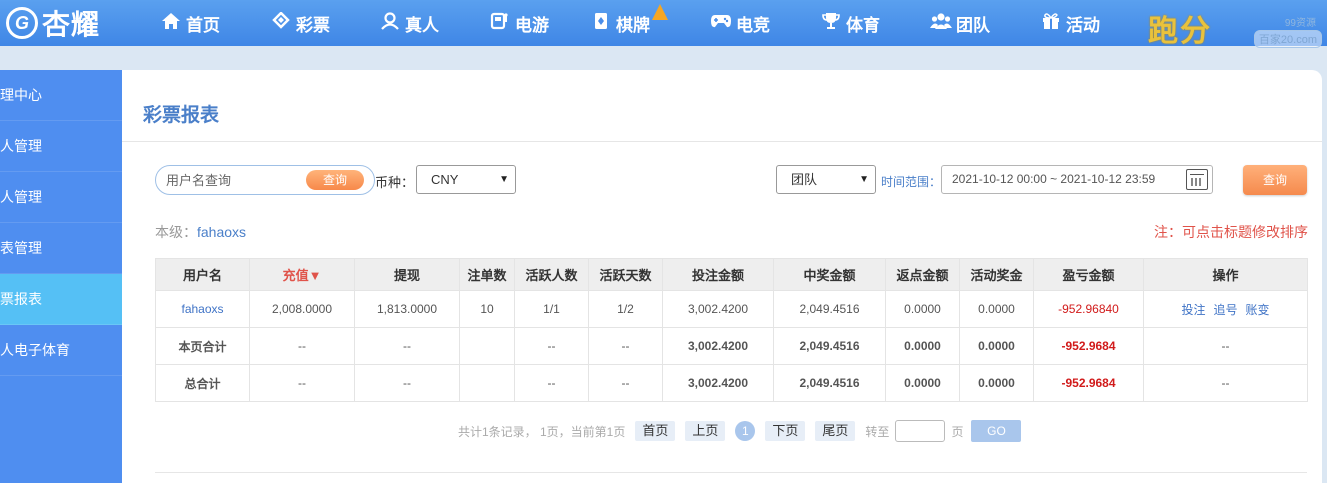  I want to click on next-page-button: 下页, so click(785, 431).